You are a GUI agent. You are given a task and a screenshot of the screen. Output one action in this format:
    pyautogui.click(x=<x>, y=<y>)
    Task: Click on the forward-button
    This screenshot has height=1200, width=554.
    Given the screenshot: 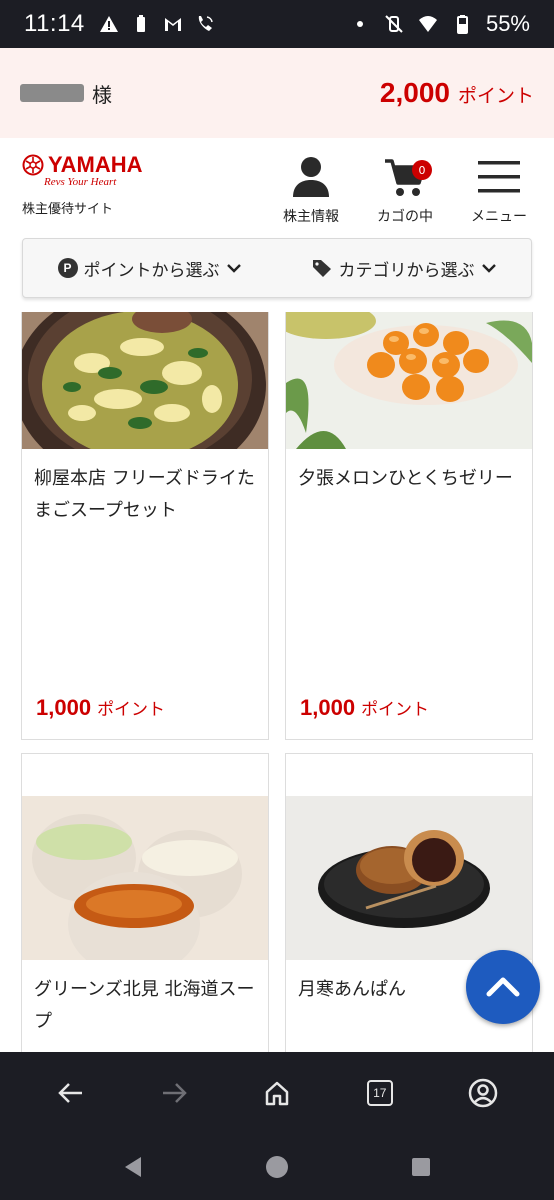 What is the action you would take?
    pyautogui.click(x=174, y=1093)
    